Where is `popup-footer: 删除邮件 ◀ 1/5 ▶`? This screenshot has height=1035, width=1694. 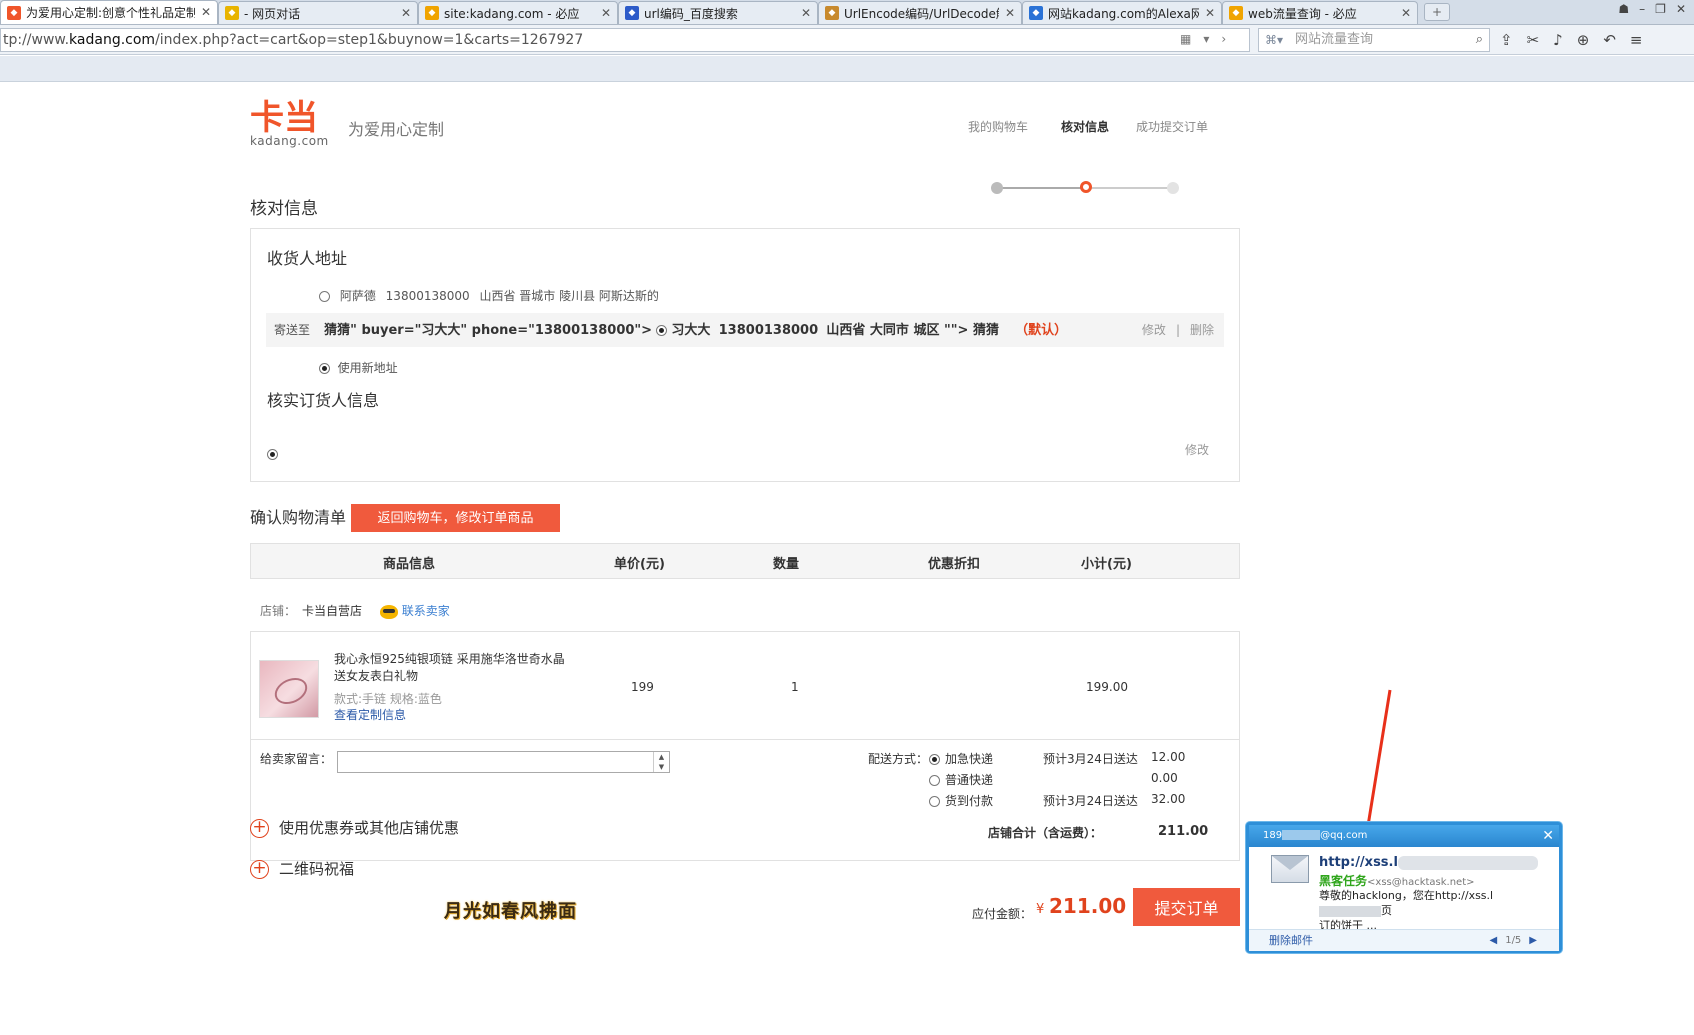 popup-footer: 删除邮件 ◀ 1/5 ▶ is located at coordinates (1404, 940).